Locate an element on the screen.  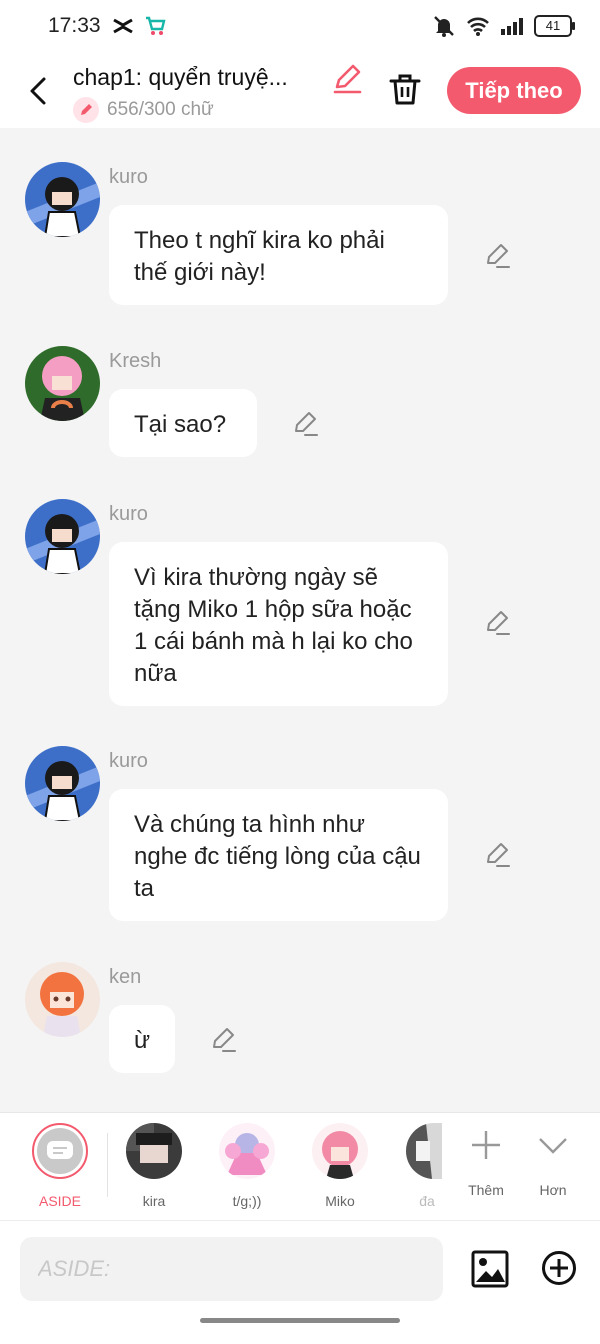
character-da: đa is located at coordinates (425, 1166).